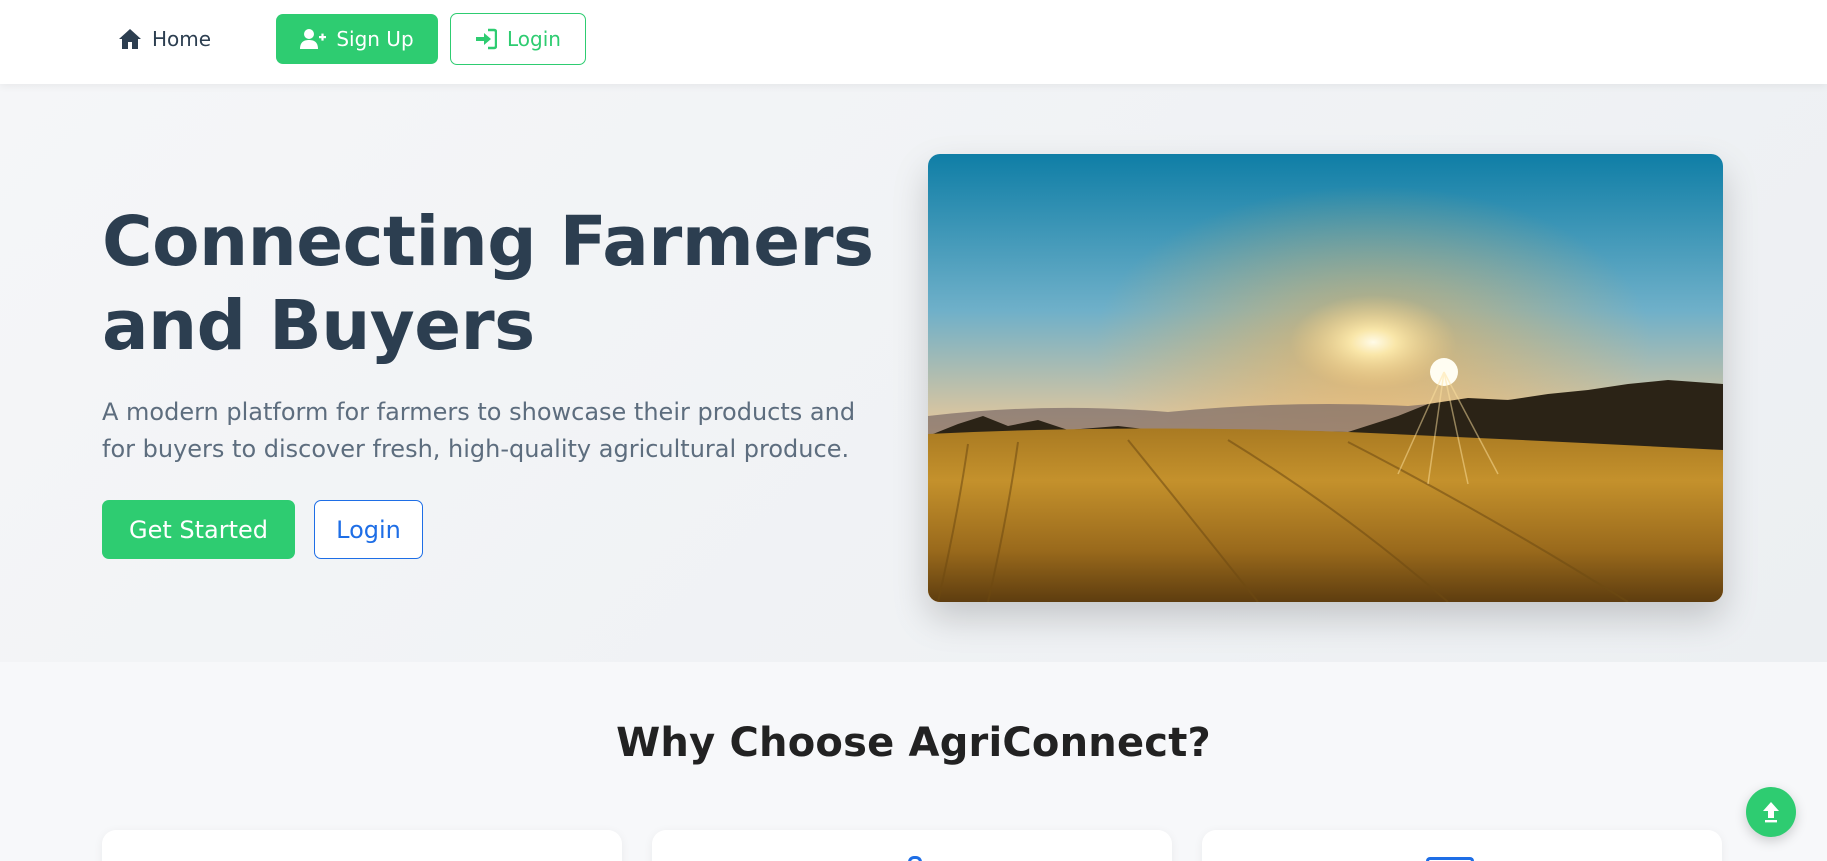 The height and width of the screenshot is (861, 1827). I want to click on features-section-title: Why Choose AgriConnect?, so click(913, 743).